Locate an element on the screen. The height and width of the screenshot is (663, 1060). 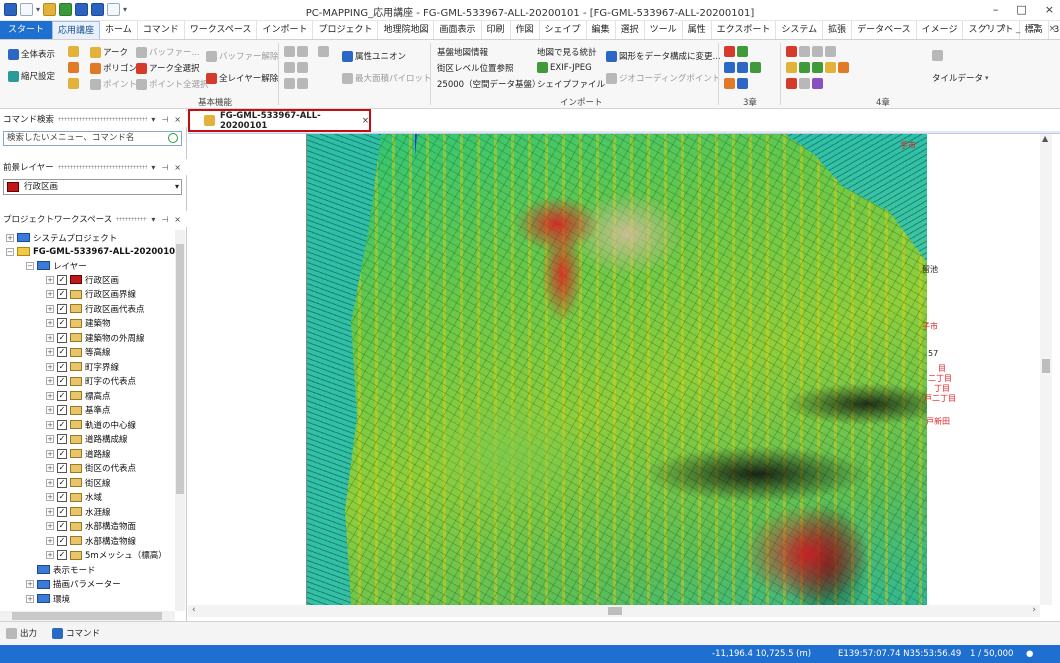
scroll-right-icon: › is located at coordinates (1034, 610).